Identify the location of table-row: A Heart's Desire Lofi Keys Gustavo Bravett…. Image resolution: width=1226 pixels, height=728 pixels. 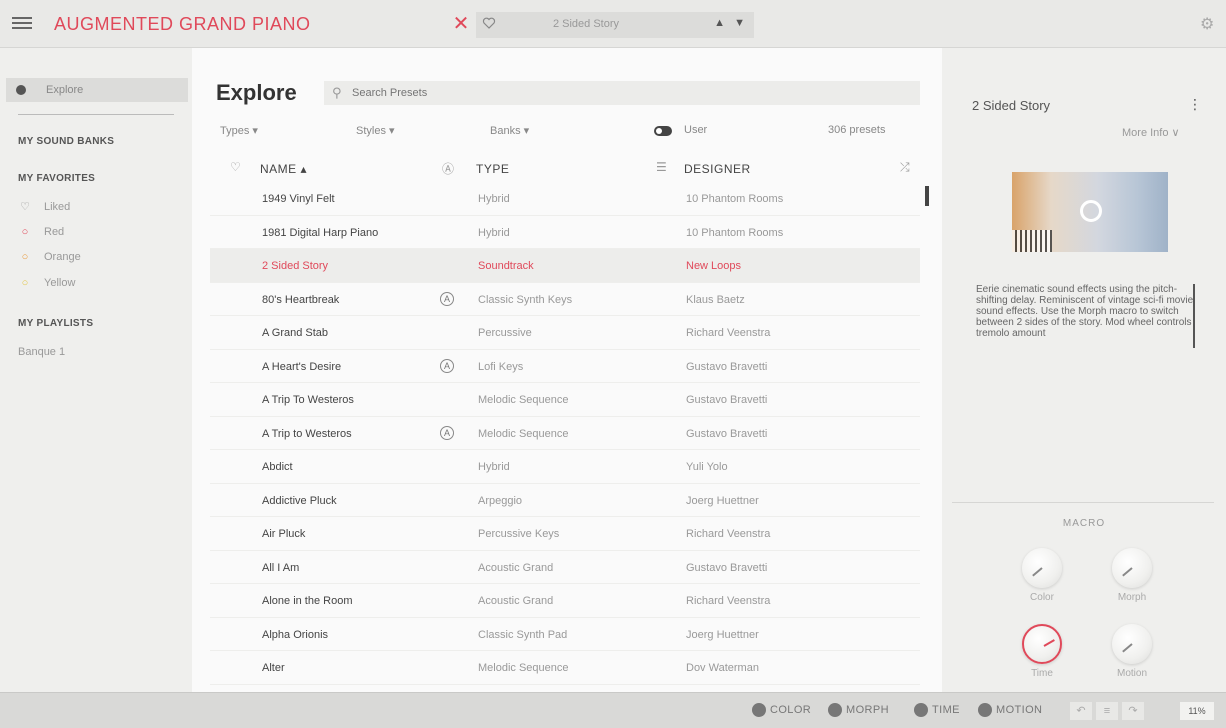
(565, 366).